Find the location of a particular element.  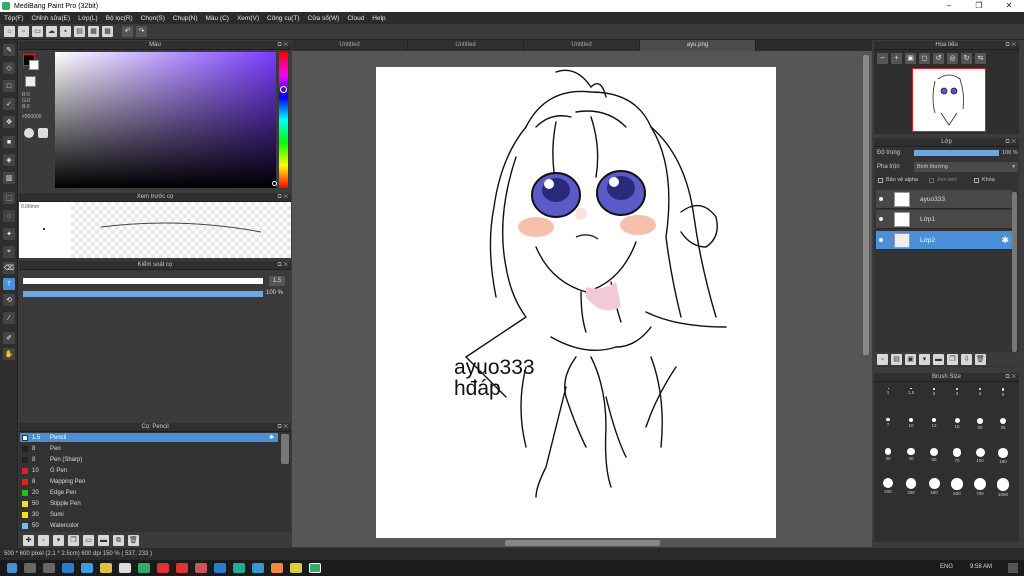

brush-size-option-1: 1 is located at coordinates (888, 399).